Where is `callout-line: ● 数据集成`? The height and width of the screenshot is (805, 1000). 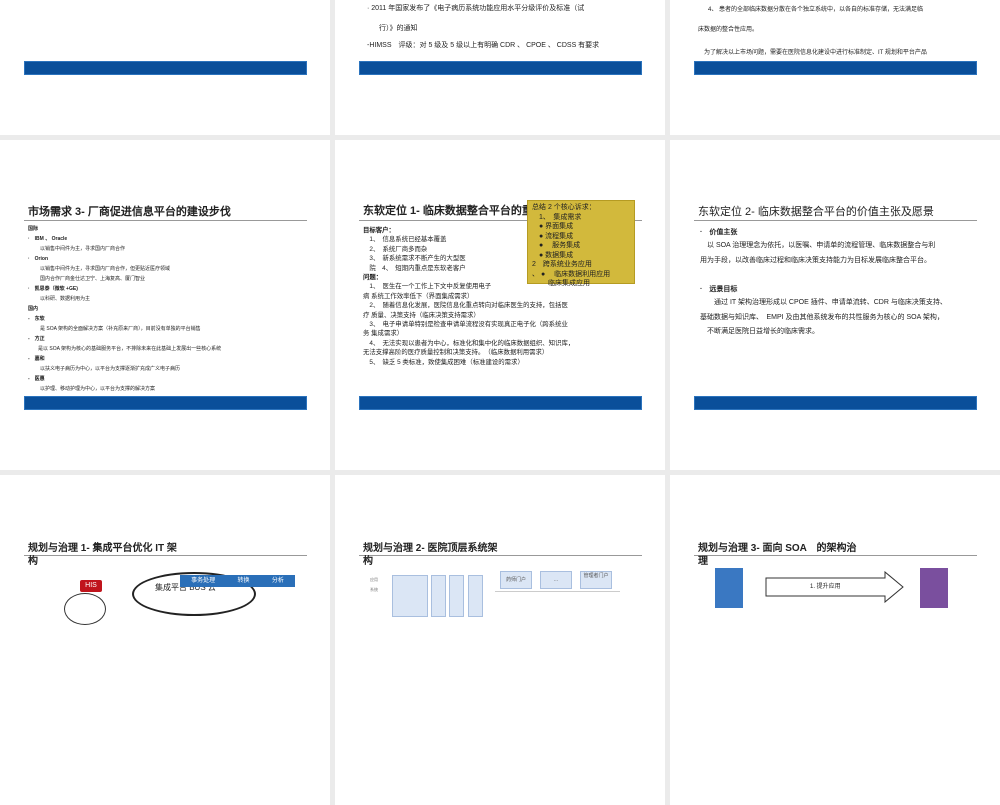 callout-line: ● 数据集成 is located at coordinates (553, 255).